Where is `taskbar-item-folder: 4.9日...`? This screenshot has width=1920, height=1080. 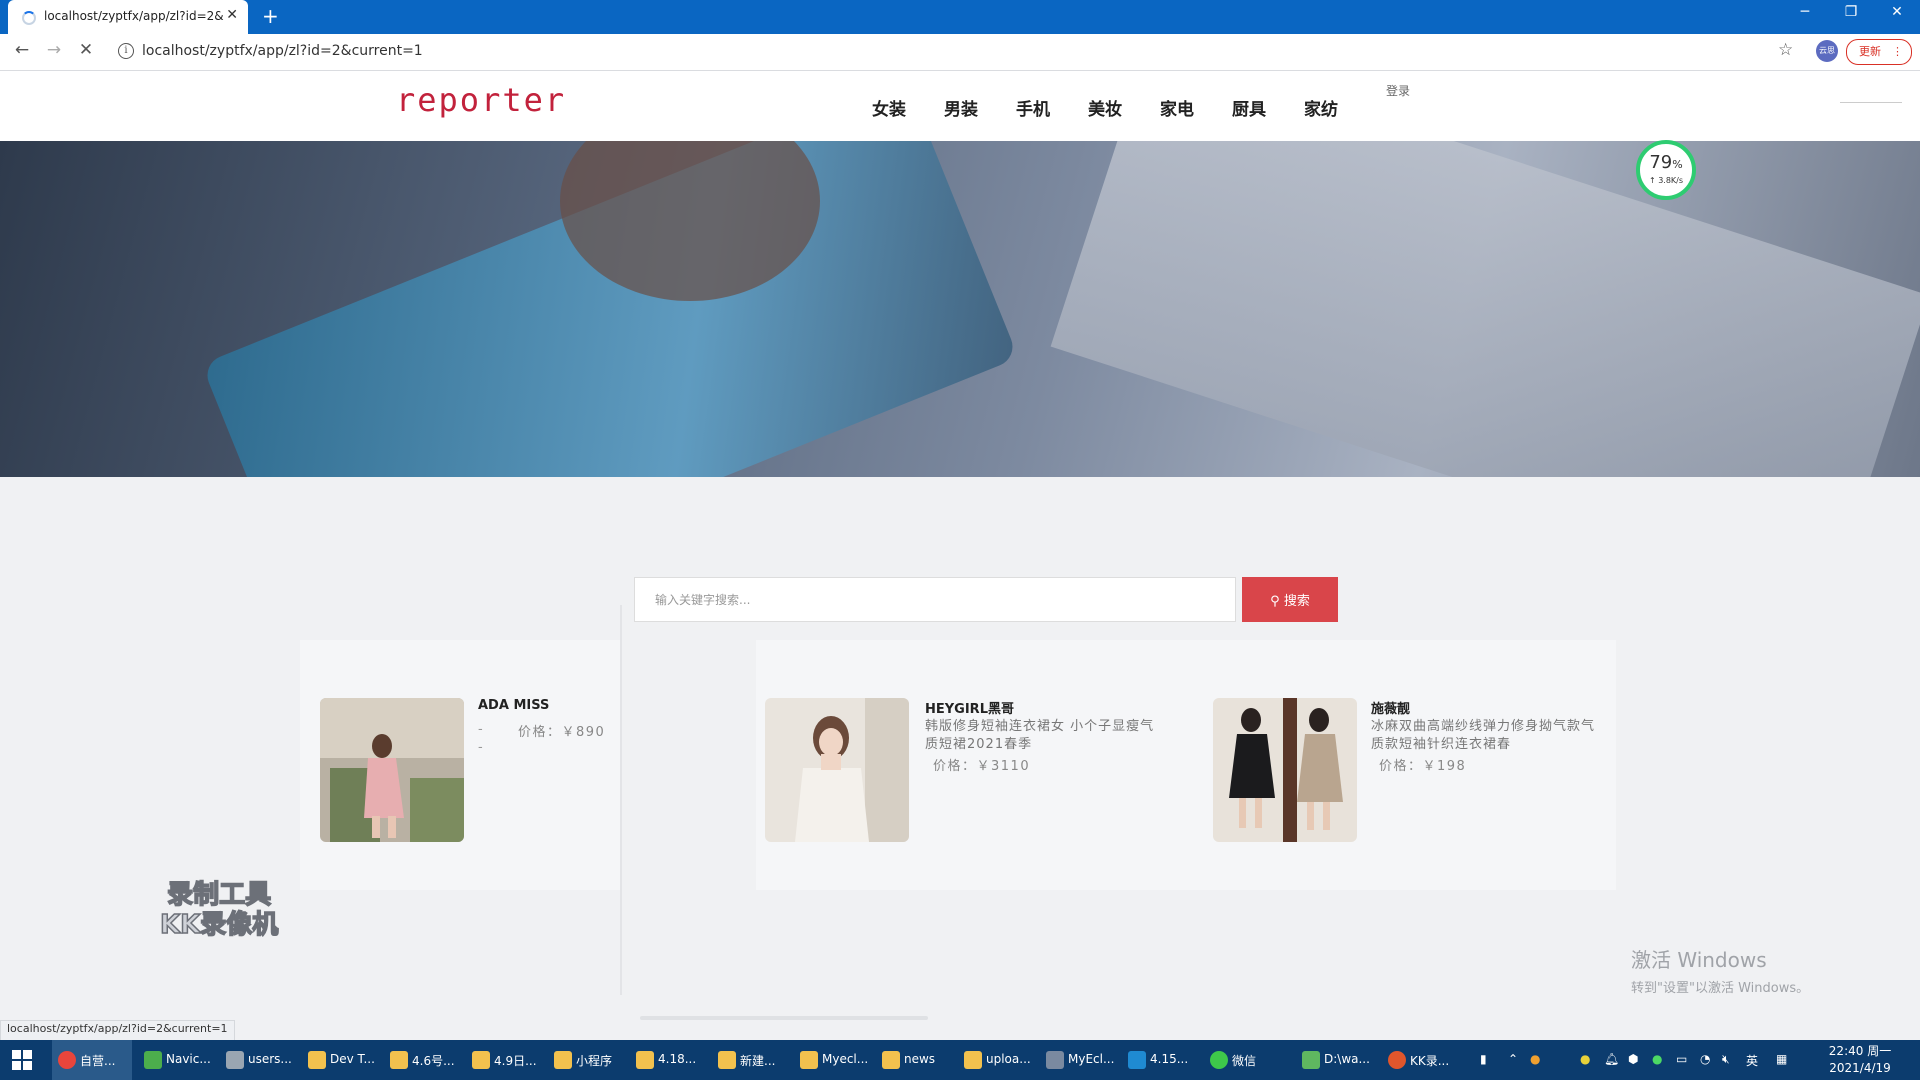
taskbar-item-folder: 4.9日... is located at coordinates (506, 1060).